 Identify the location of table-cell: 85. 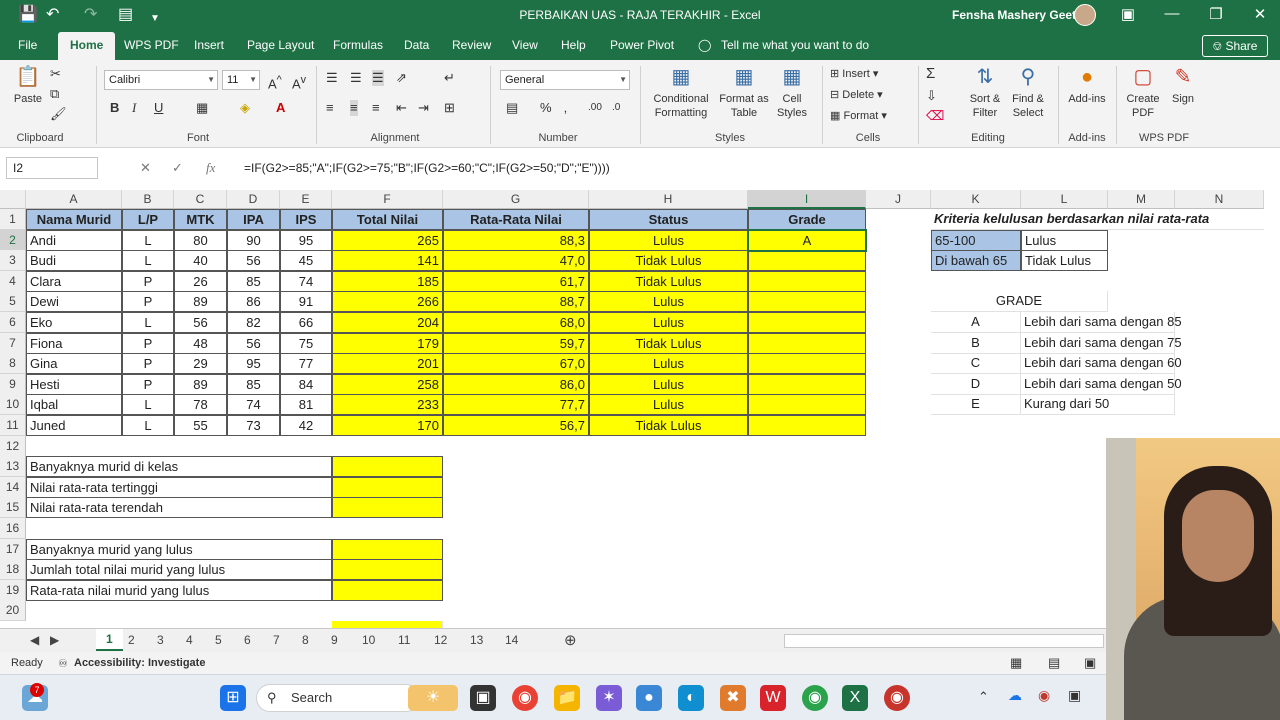
(253, 384).